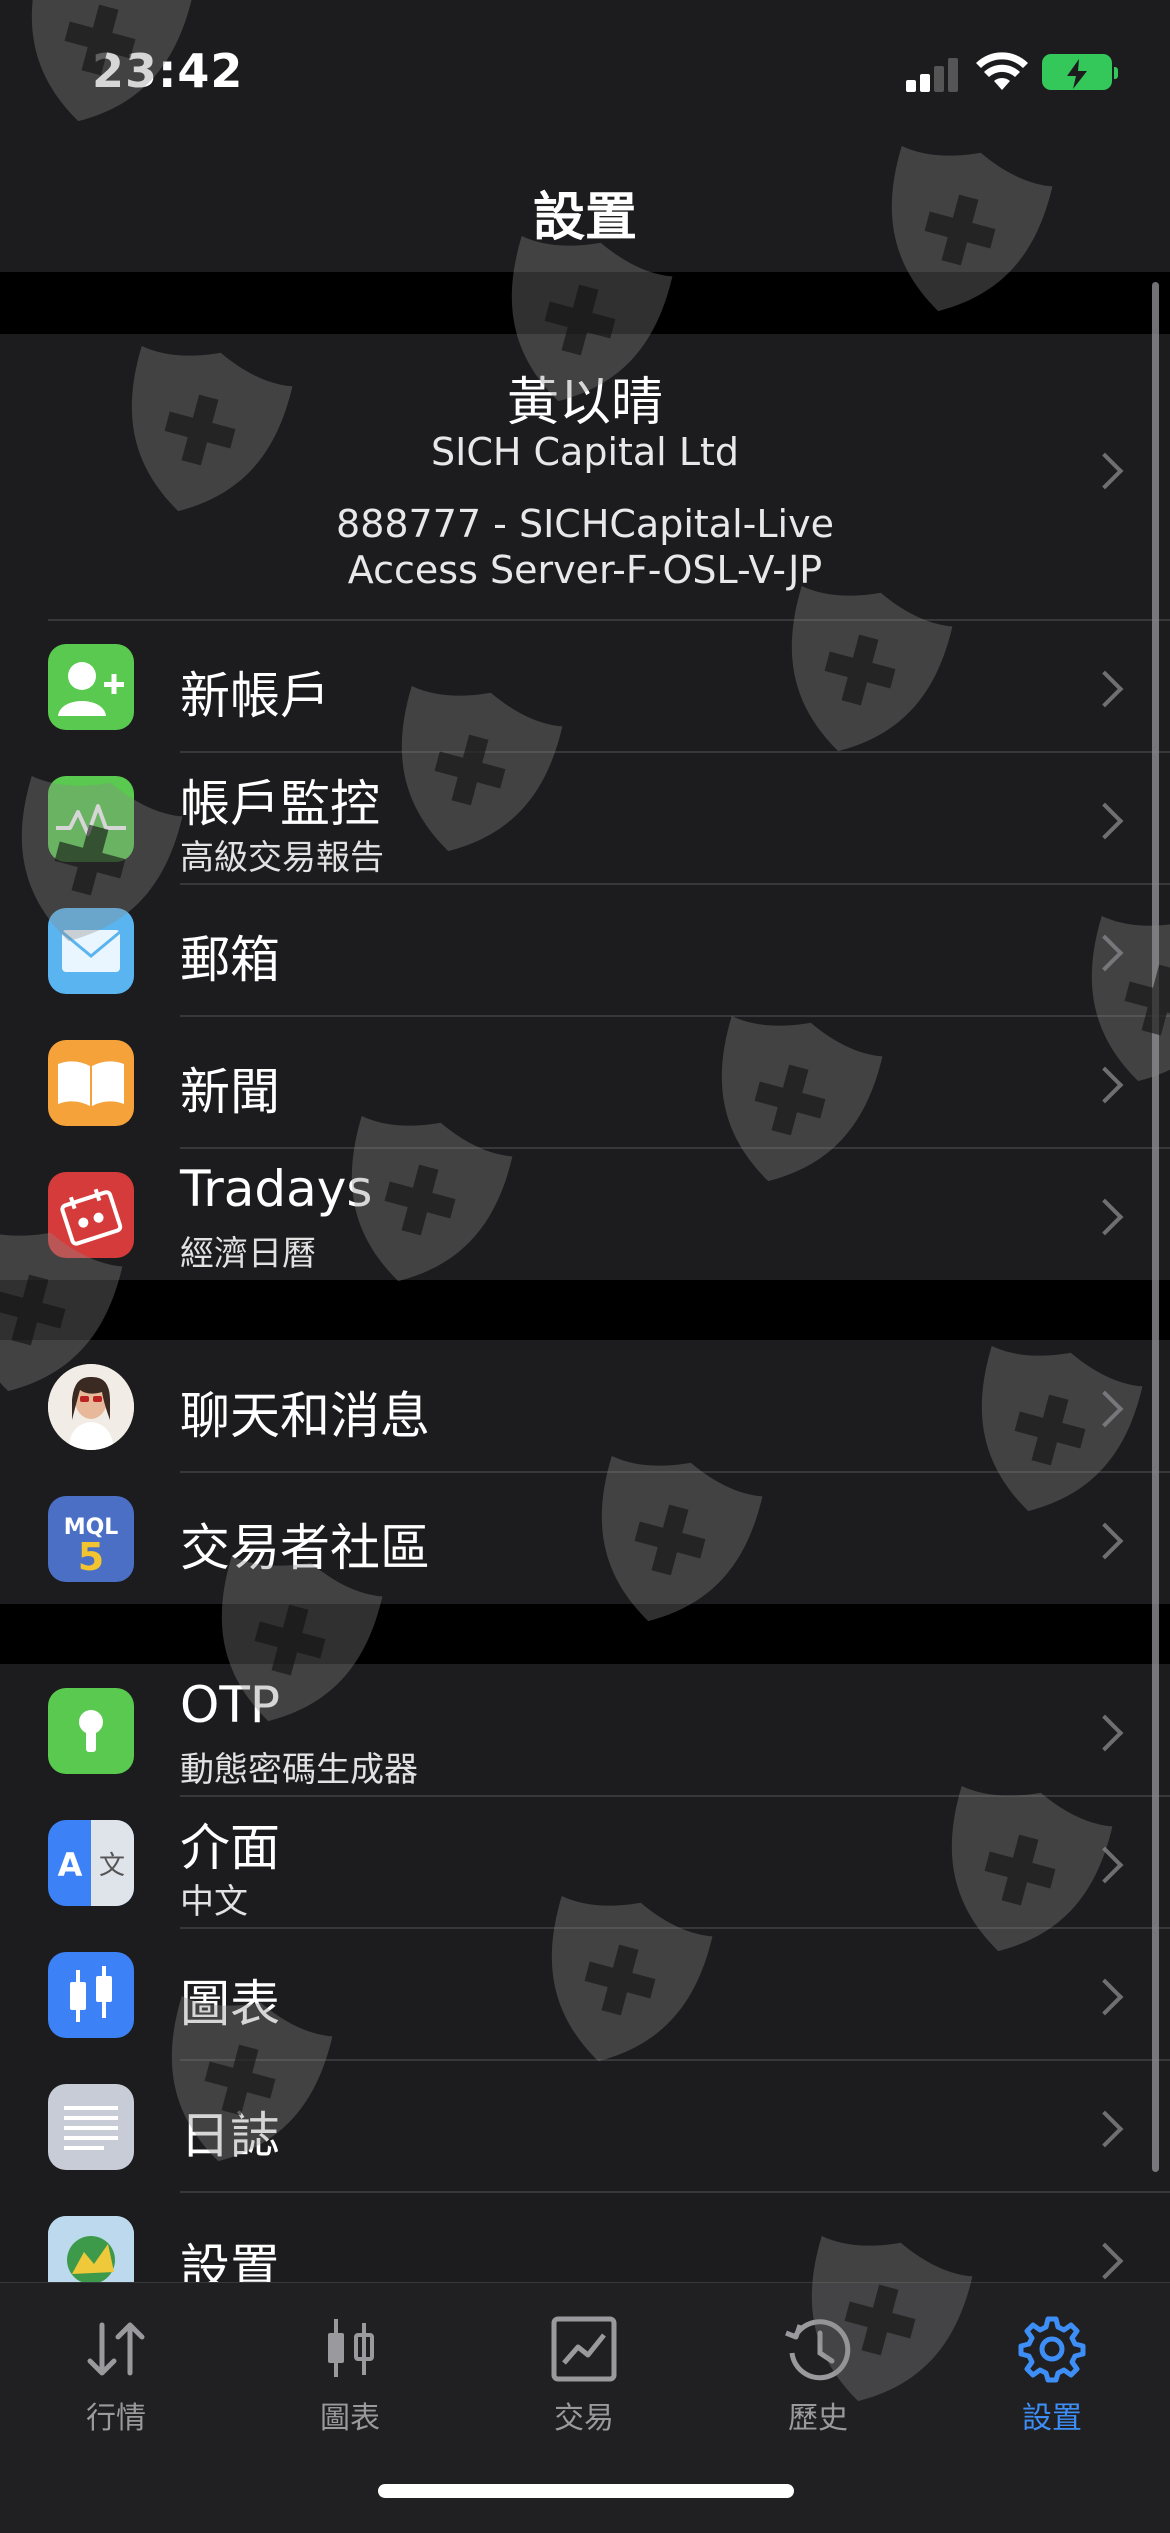 Image resolution: width=1170 pixels, height=2533 pixels. Describe the element at coordinates (585, 524) in the screenshot. I see `account-login: 888777 - SICHCapital-Live` at that location.